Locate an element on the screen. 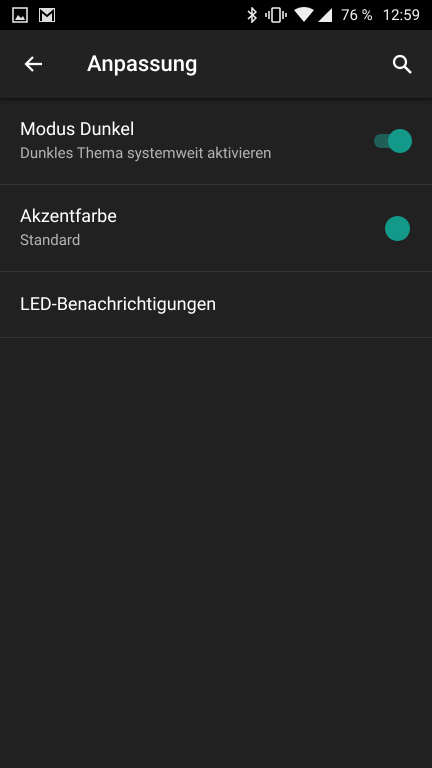 This screenshot has width=432, height=768. clock: 12:59 is located at coordinates (401, 15).